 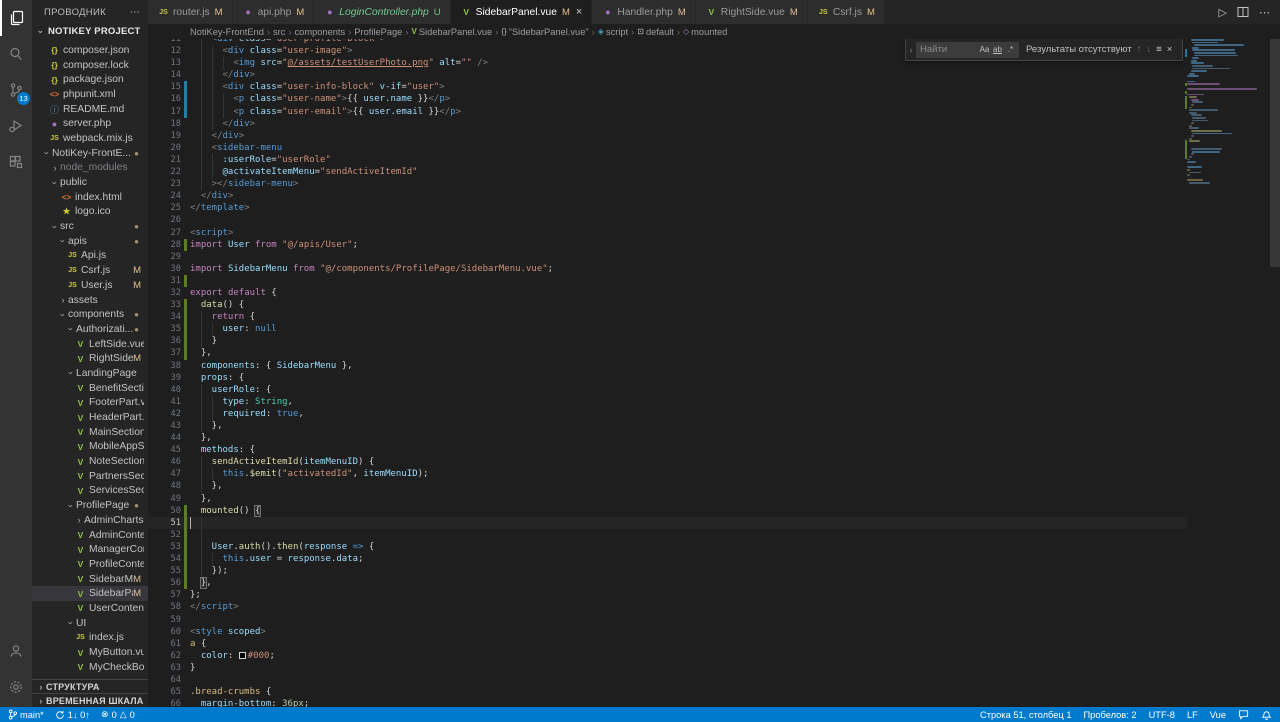 What do you see at coordinates (1148, 49) in the screenshot?
I see `next-match-icon: ↓` at bounding box center [1148, 49].